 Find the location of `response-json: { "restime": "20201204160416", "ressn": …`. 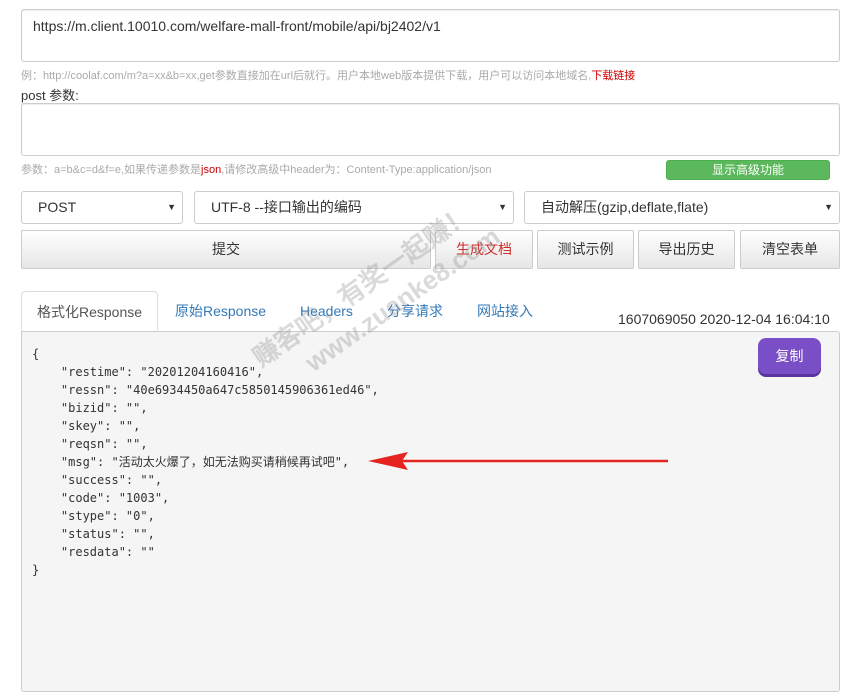

response-json: { "restime": "20201204160416", "ressn": … is located at coordinates (205, 462).